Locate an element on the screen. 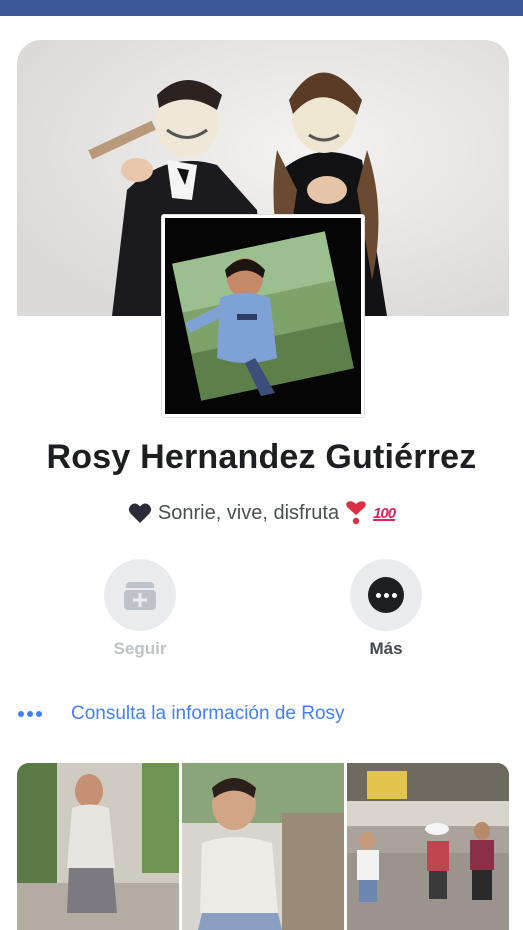 This screenshot has width=523, height=930. follow-button-circle is located at coordinates (140, 595).